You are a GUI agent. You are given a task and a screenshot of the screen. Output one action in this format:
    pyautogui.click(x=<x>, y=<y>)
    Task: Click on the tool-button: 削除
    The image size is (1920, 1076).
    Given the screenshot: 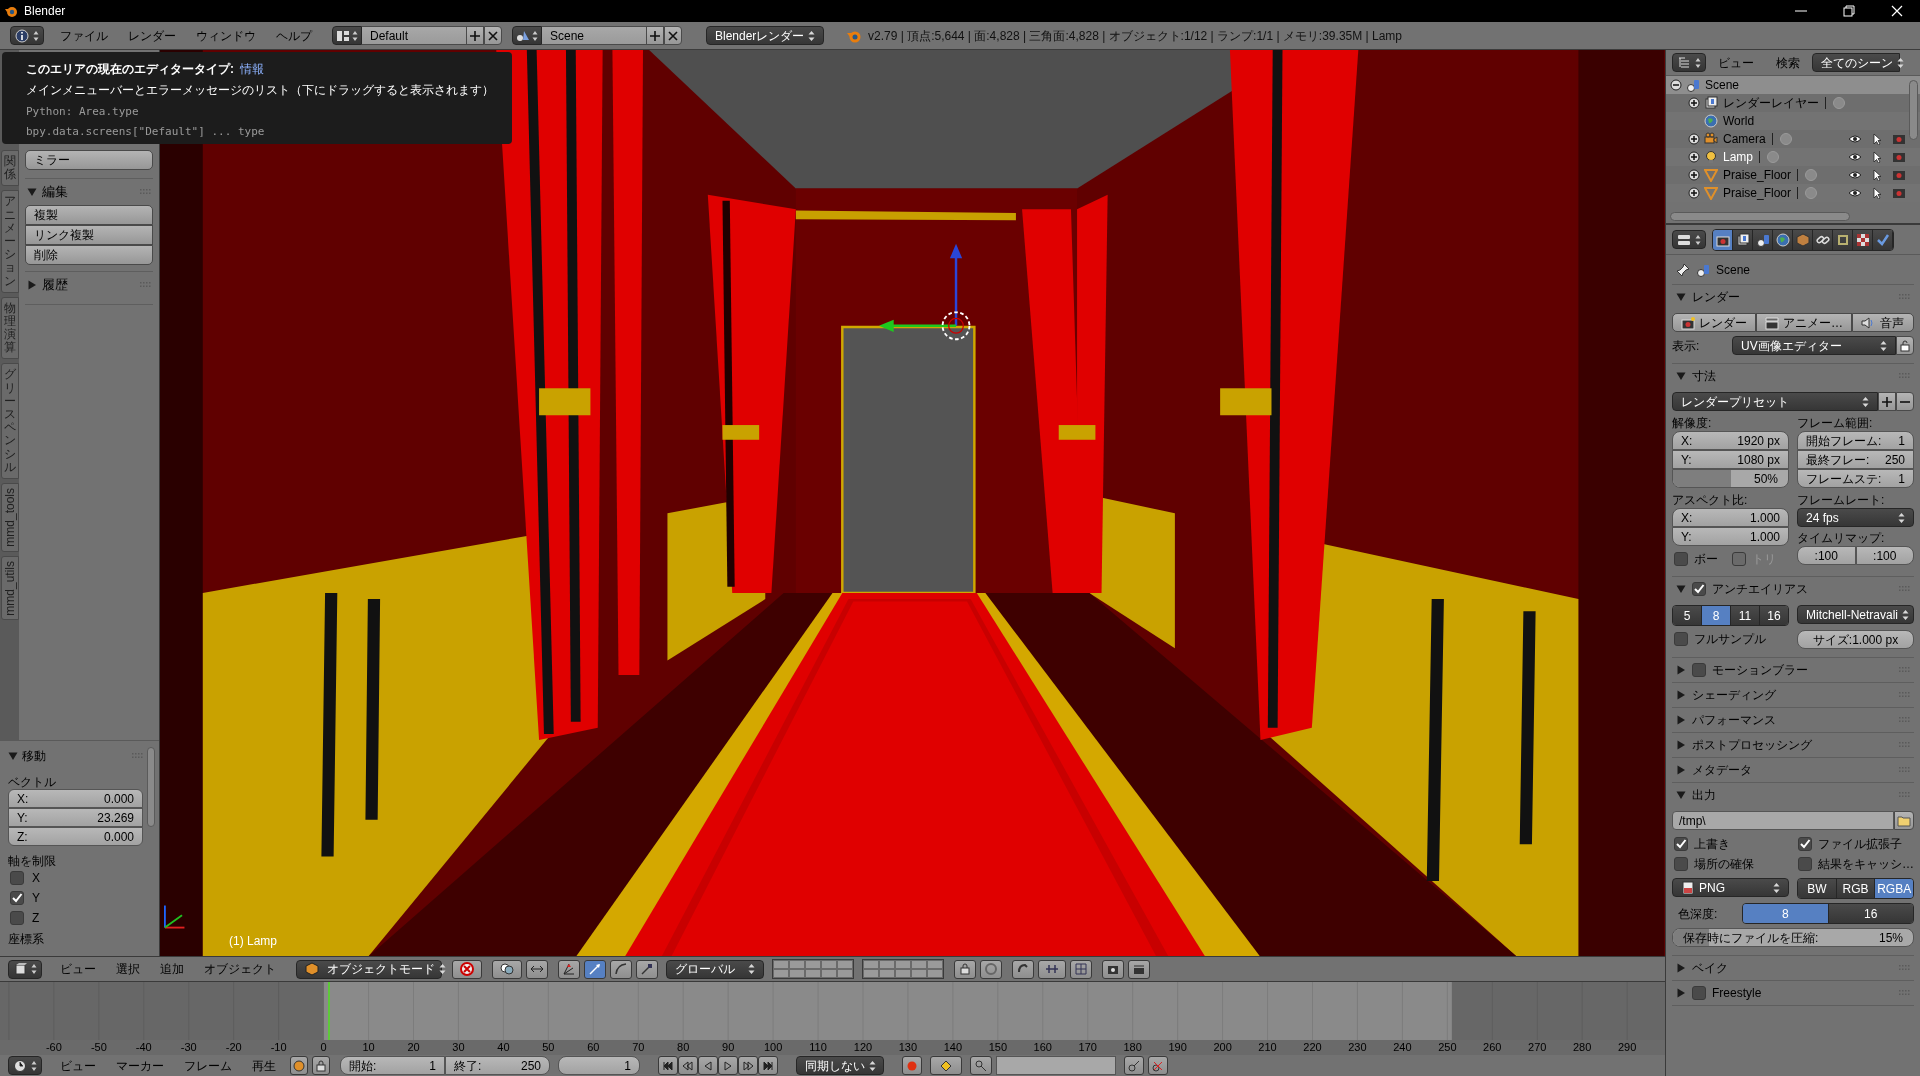 What is the action you would take?
    pyautogui.click(x=89, y=255)
    